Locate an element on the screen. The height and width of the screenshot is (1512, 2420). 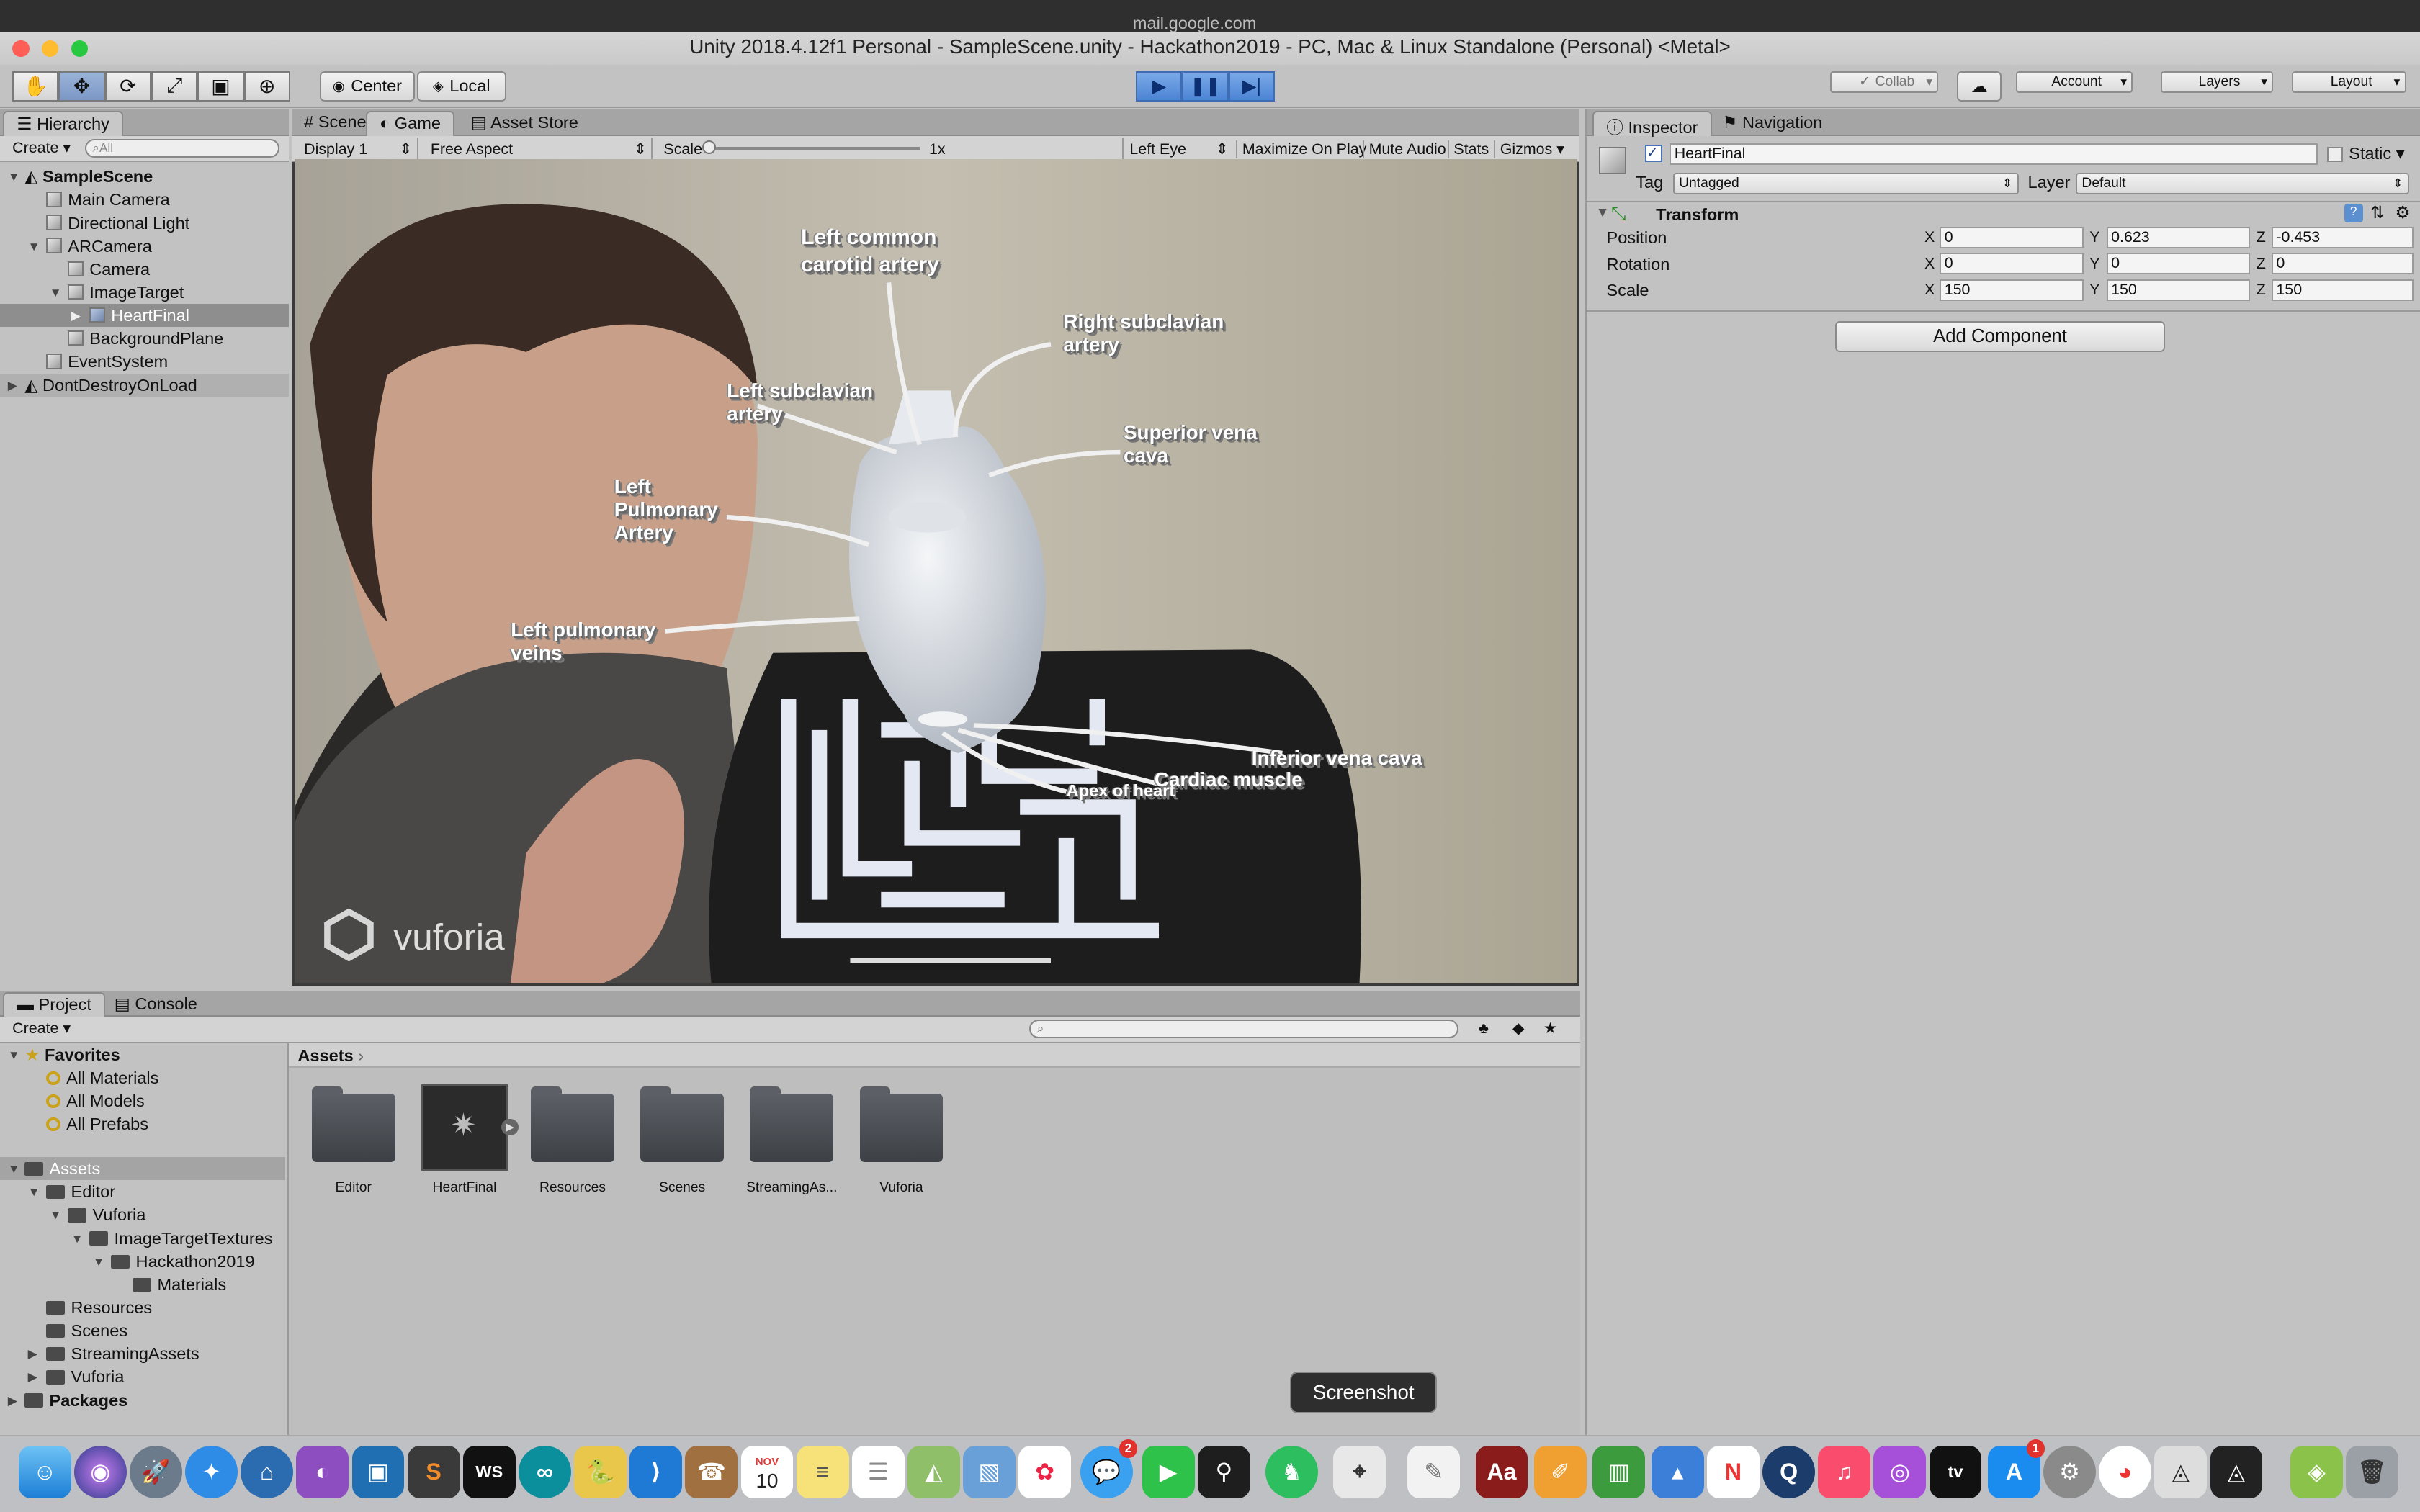
tab-game: ◐ Game is located at coordinates (410, 123).